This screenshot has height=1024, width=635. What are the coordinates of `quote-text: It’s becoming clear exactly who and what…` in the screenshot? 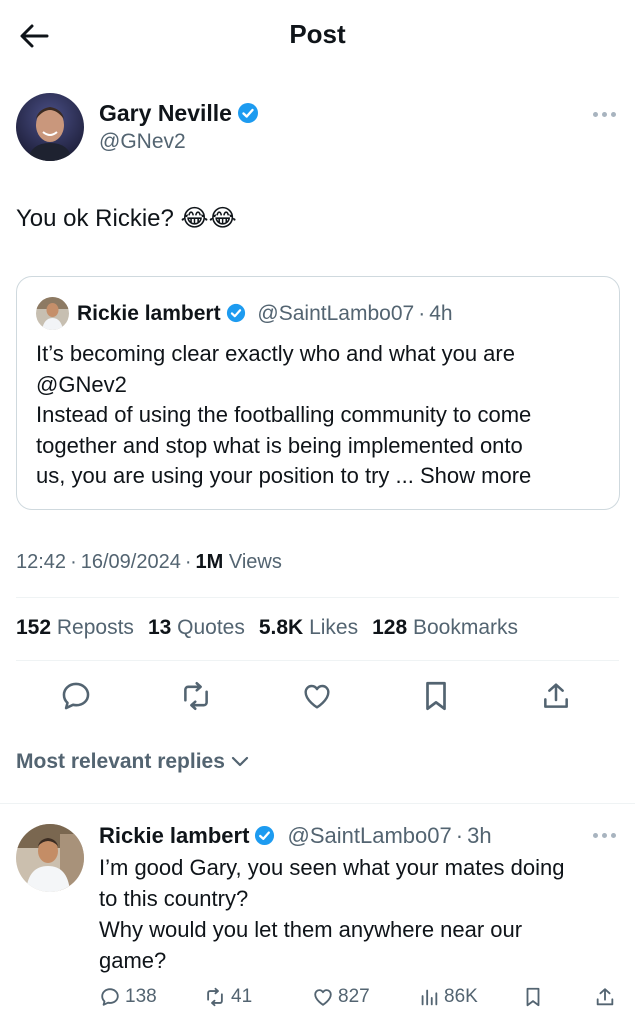 It's located at (283, 415).